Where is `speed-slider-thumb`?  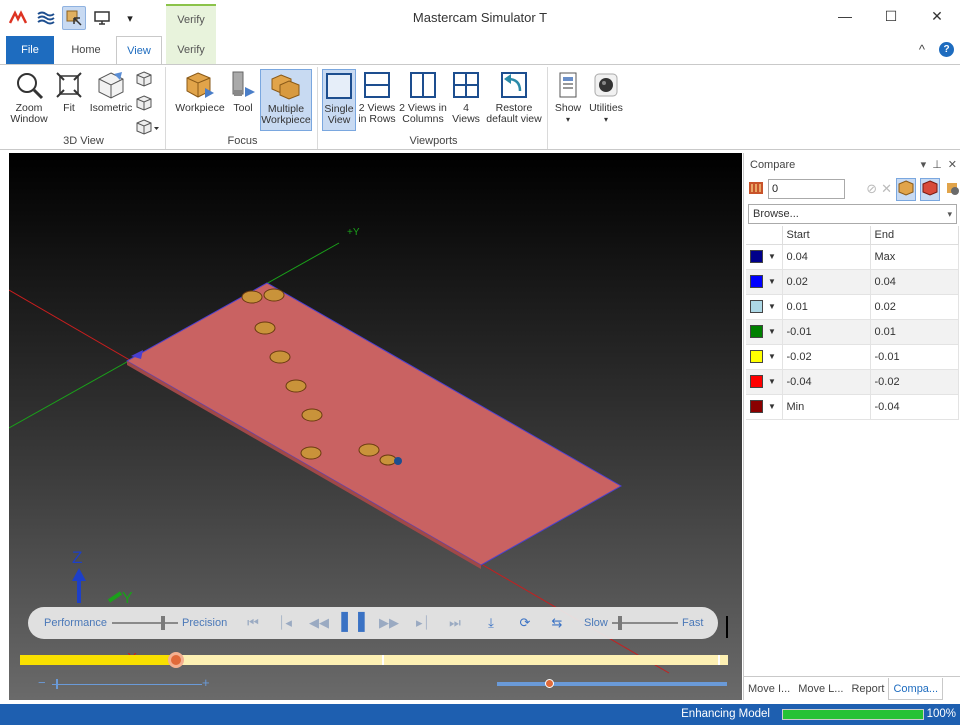
speed-slider-thumb is located at coordinates (619, 623).